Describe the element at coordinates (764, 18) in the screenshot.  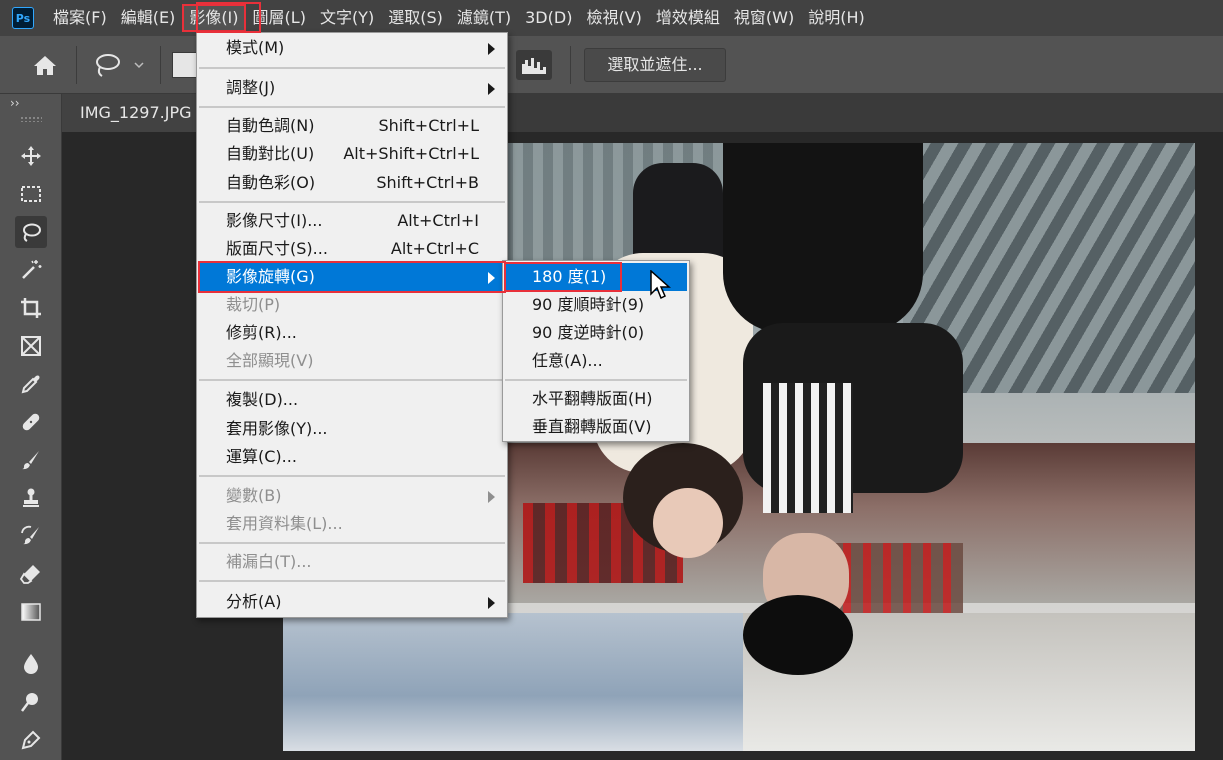
I see `menu-window: 視窗(W)` at that location.